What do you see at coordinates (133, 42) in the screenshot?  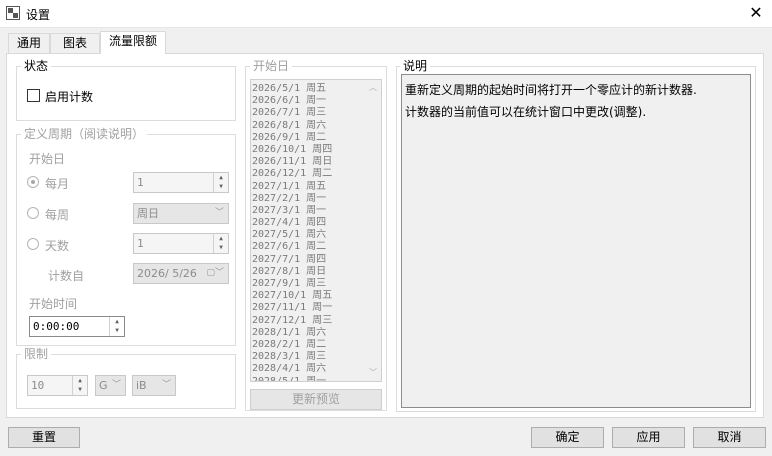 I see `tab-traffic-limit: 流量限额` at bounding box center [133, 42].